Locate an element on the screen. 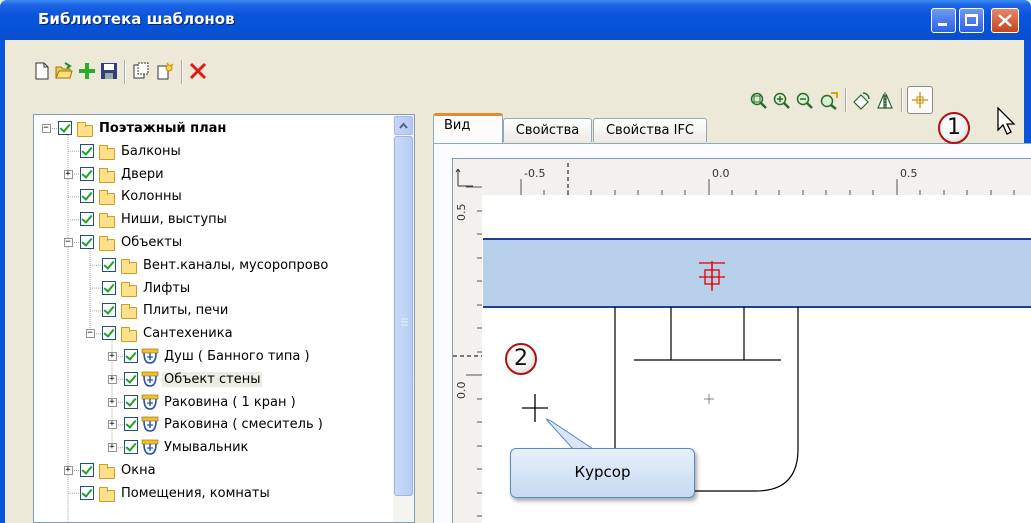 The image size is (1031, 523). tree-item: Ниши, выступы is located at coordinates (214, 221).